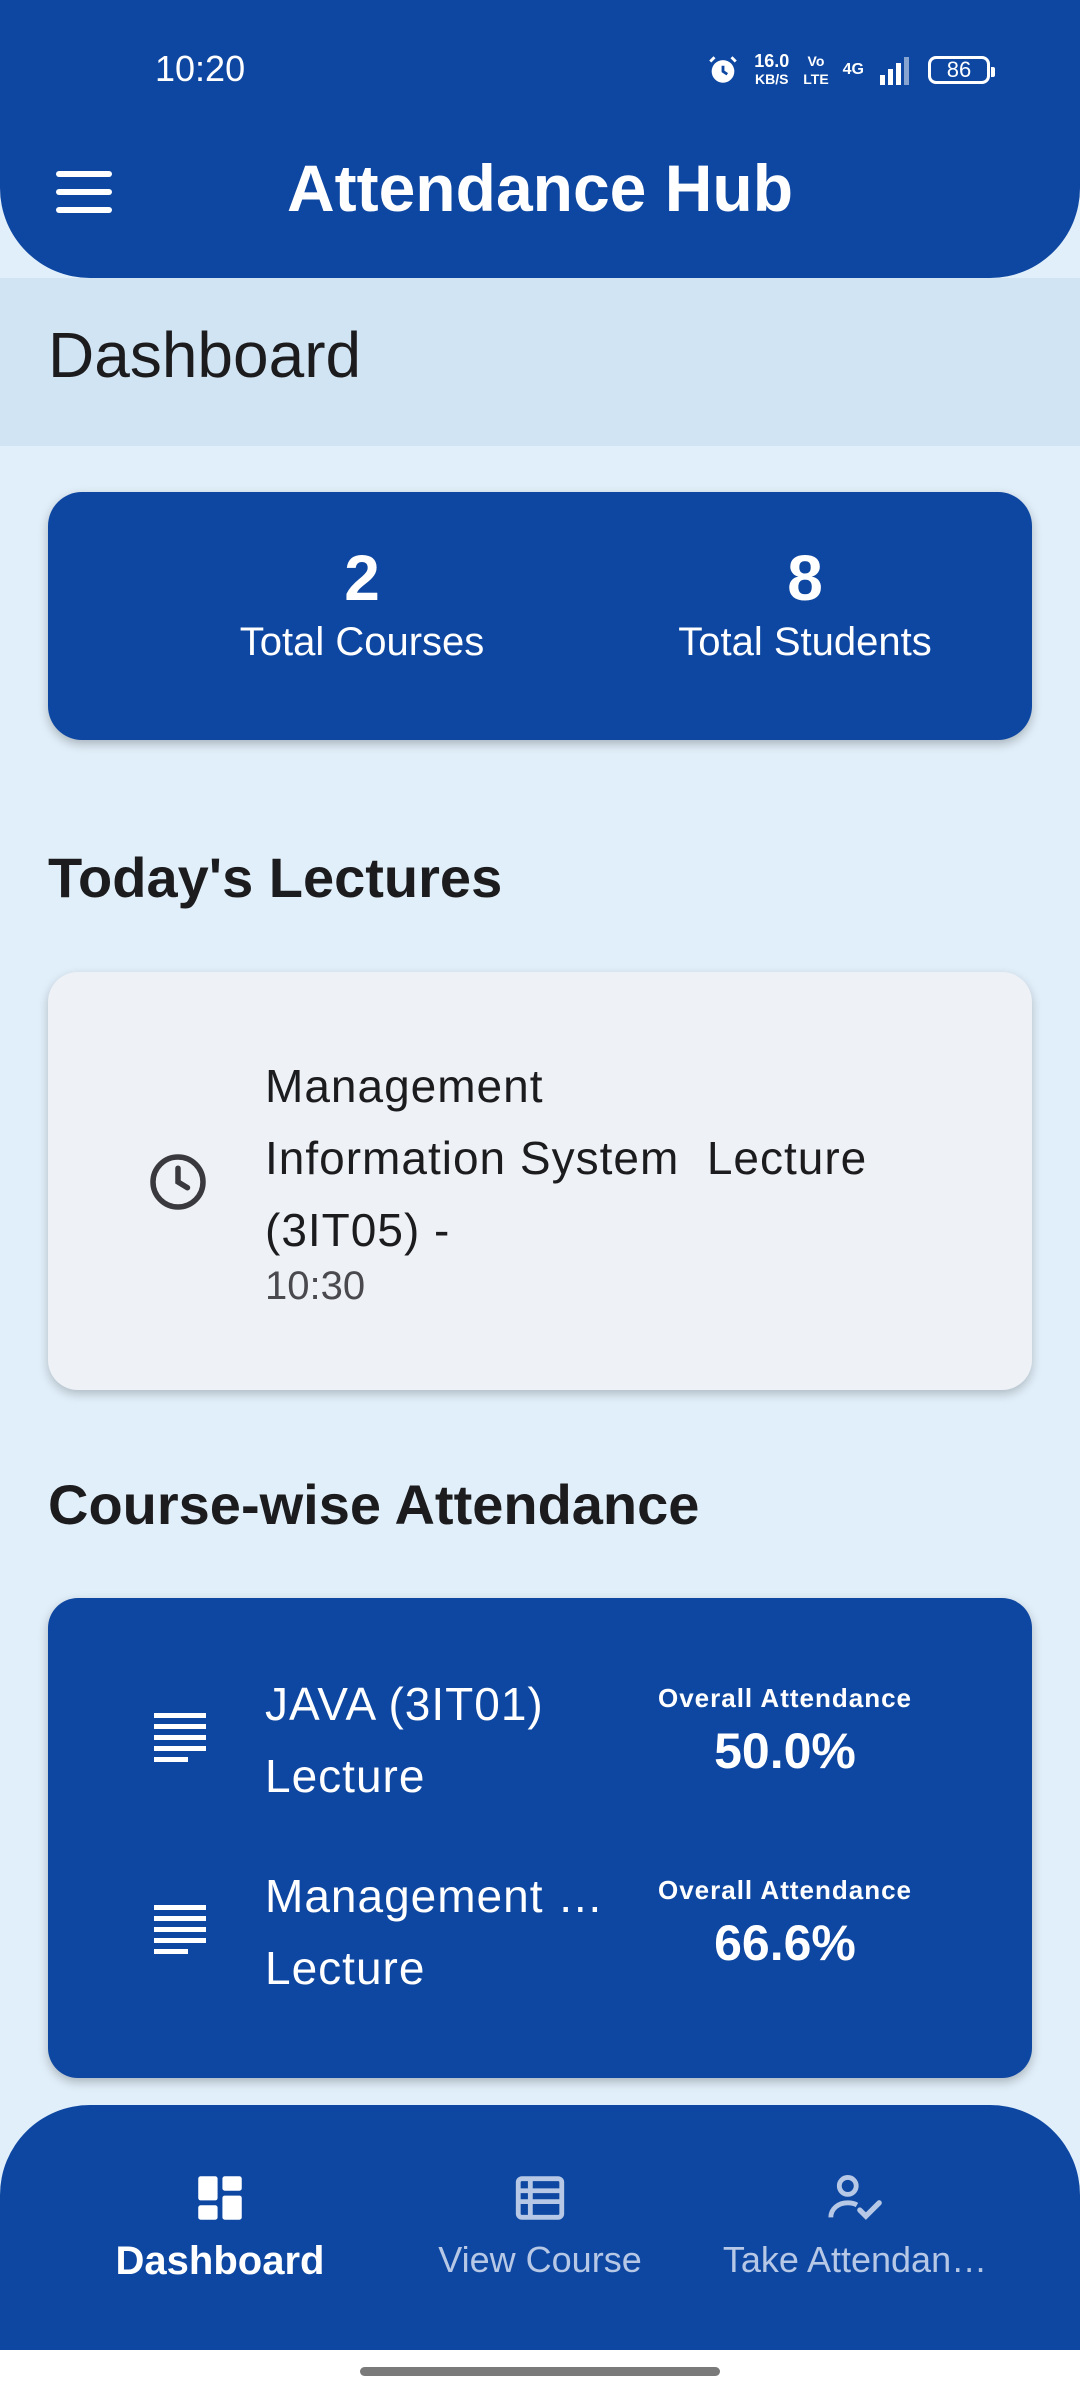 The width and height of the screenshot is (1080, 2400). What do you see at coordinates (853, 69) in the screenshot?
I see `network-type: 4G` at bounding box center [853, 69].